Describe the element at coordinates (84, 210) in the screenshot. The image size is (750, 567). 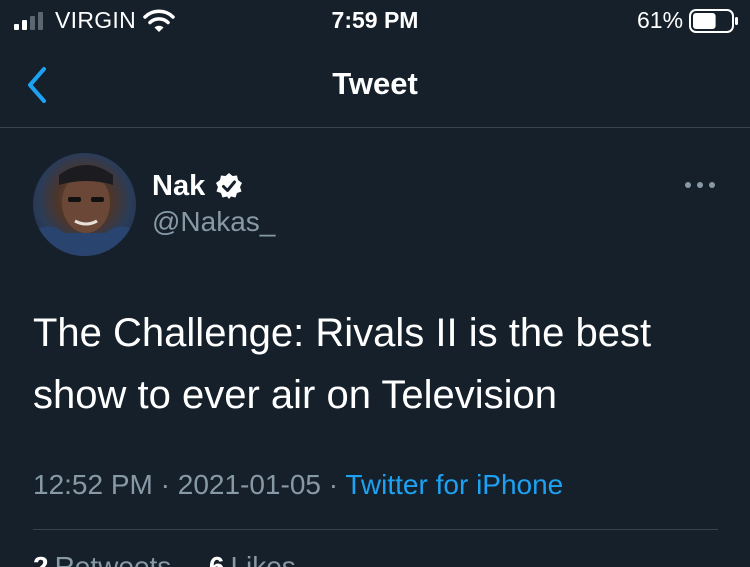
I see `avatar-photo` at that location.